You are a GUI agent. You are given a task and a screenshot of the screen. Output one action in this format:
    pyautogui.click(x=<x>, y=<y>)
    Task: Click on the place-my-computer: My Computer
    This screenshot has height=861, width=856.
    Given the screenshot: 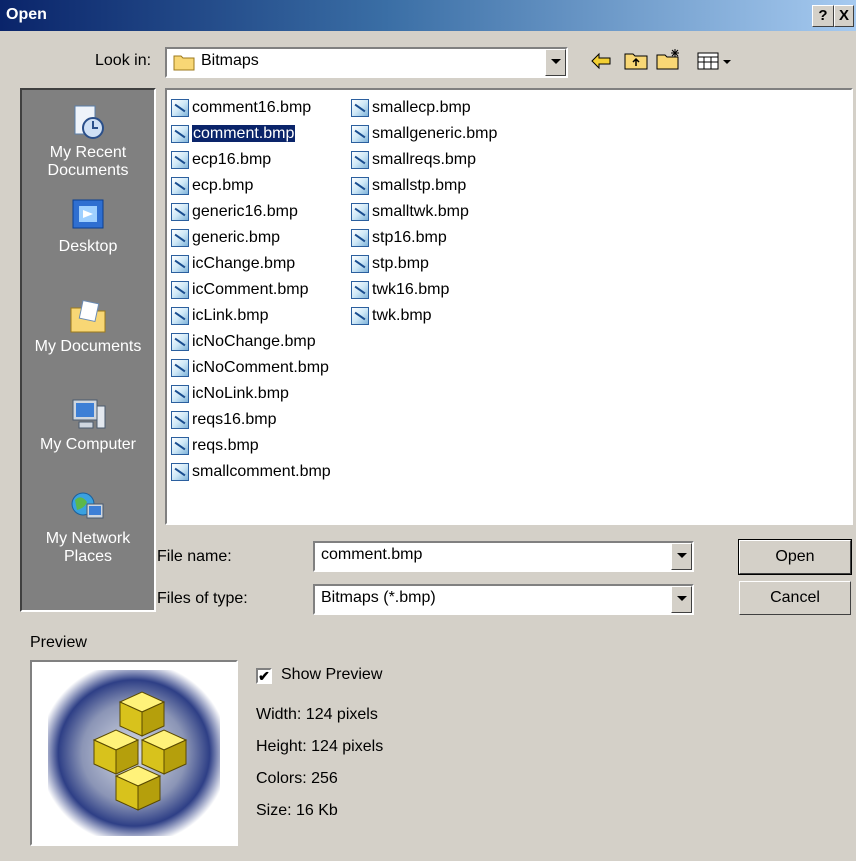 What is the action you would take?
    pyautogui.click(x=88, y=425)
    